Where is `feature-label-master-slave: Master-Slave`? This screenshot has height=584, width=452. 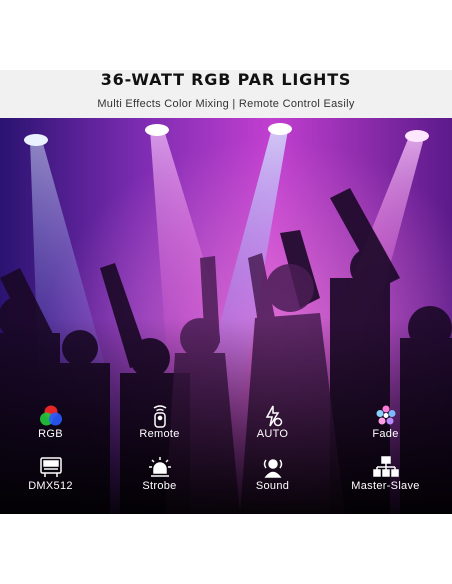
feature-label-master-slave: Master-Slave is located at coordinates (385, 486).